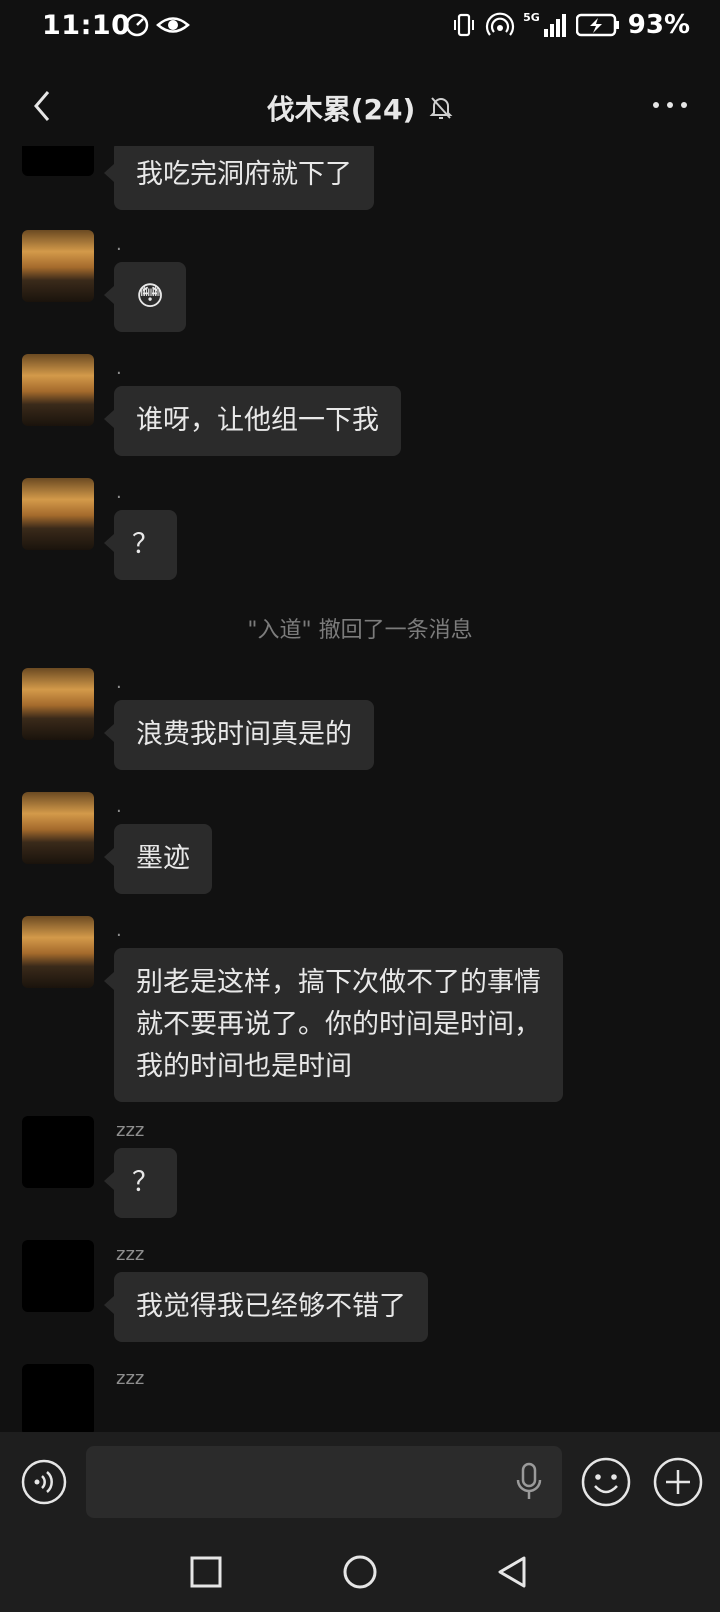  What do you see at coordinates (145, 297) in the screenshot?
I see `message-bubble: 😳` at bounding box center [145, 297].